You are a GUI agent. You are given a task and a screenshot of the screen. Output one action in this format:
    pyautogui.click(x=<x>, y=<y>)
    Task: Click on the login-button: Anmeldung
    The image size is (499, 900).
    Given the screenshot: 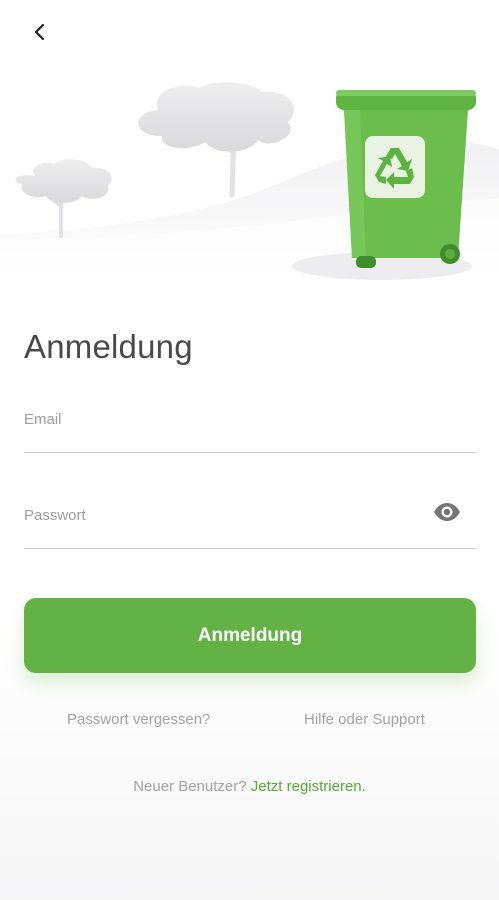 What is the action you would take?
    pyautogui.click(x=250, y=635)
    